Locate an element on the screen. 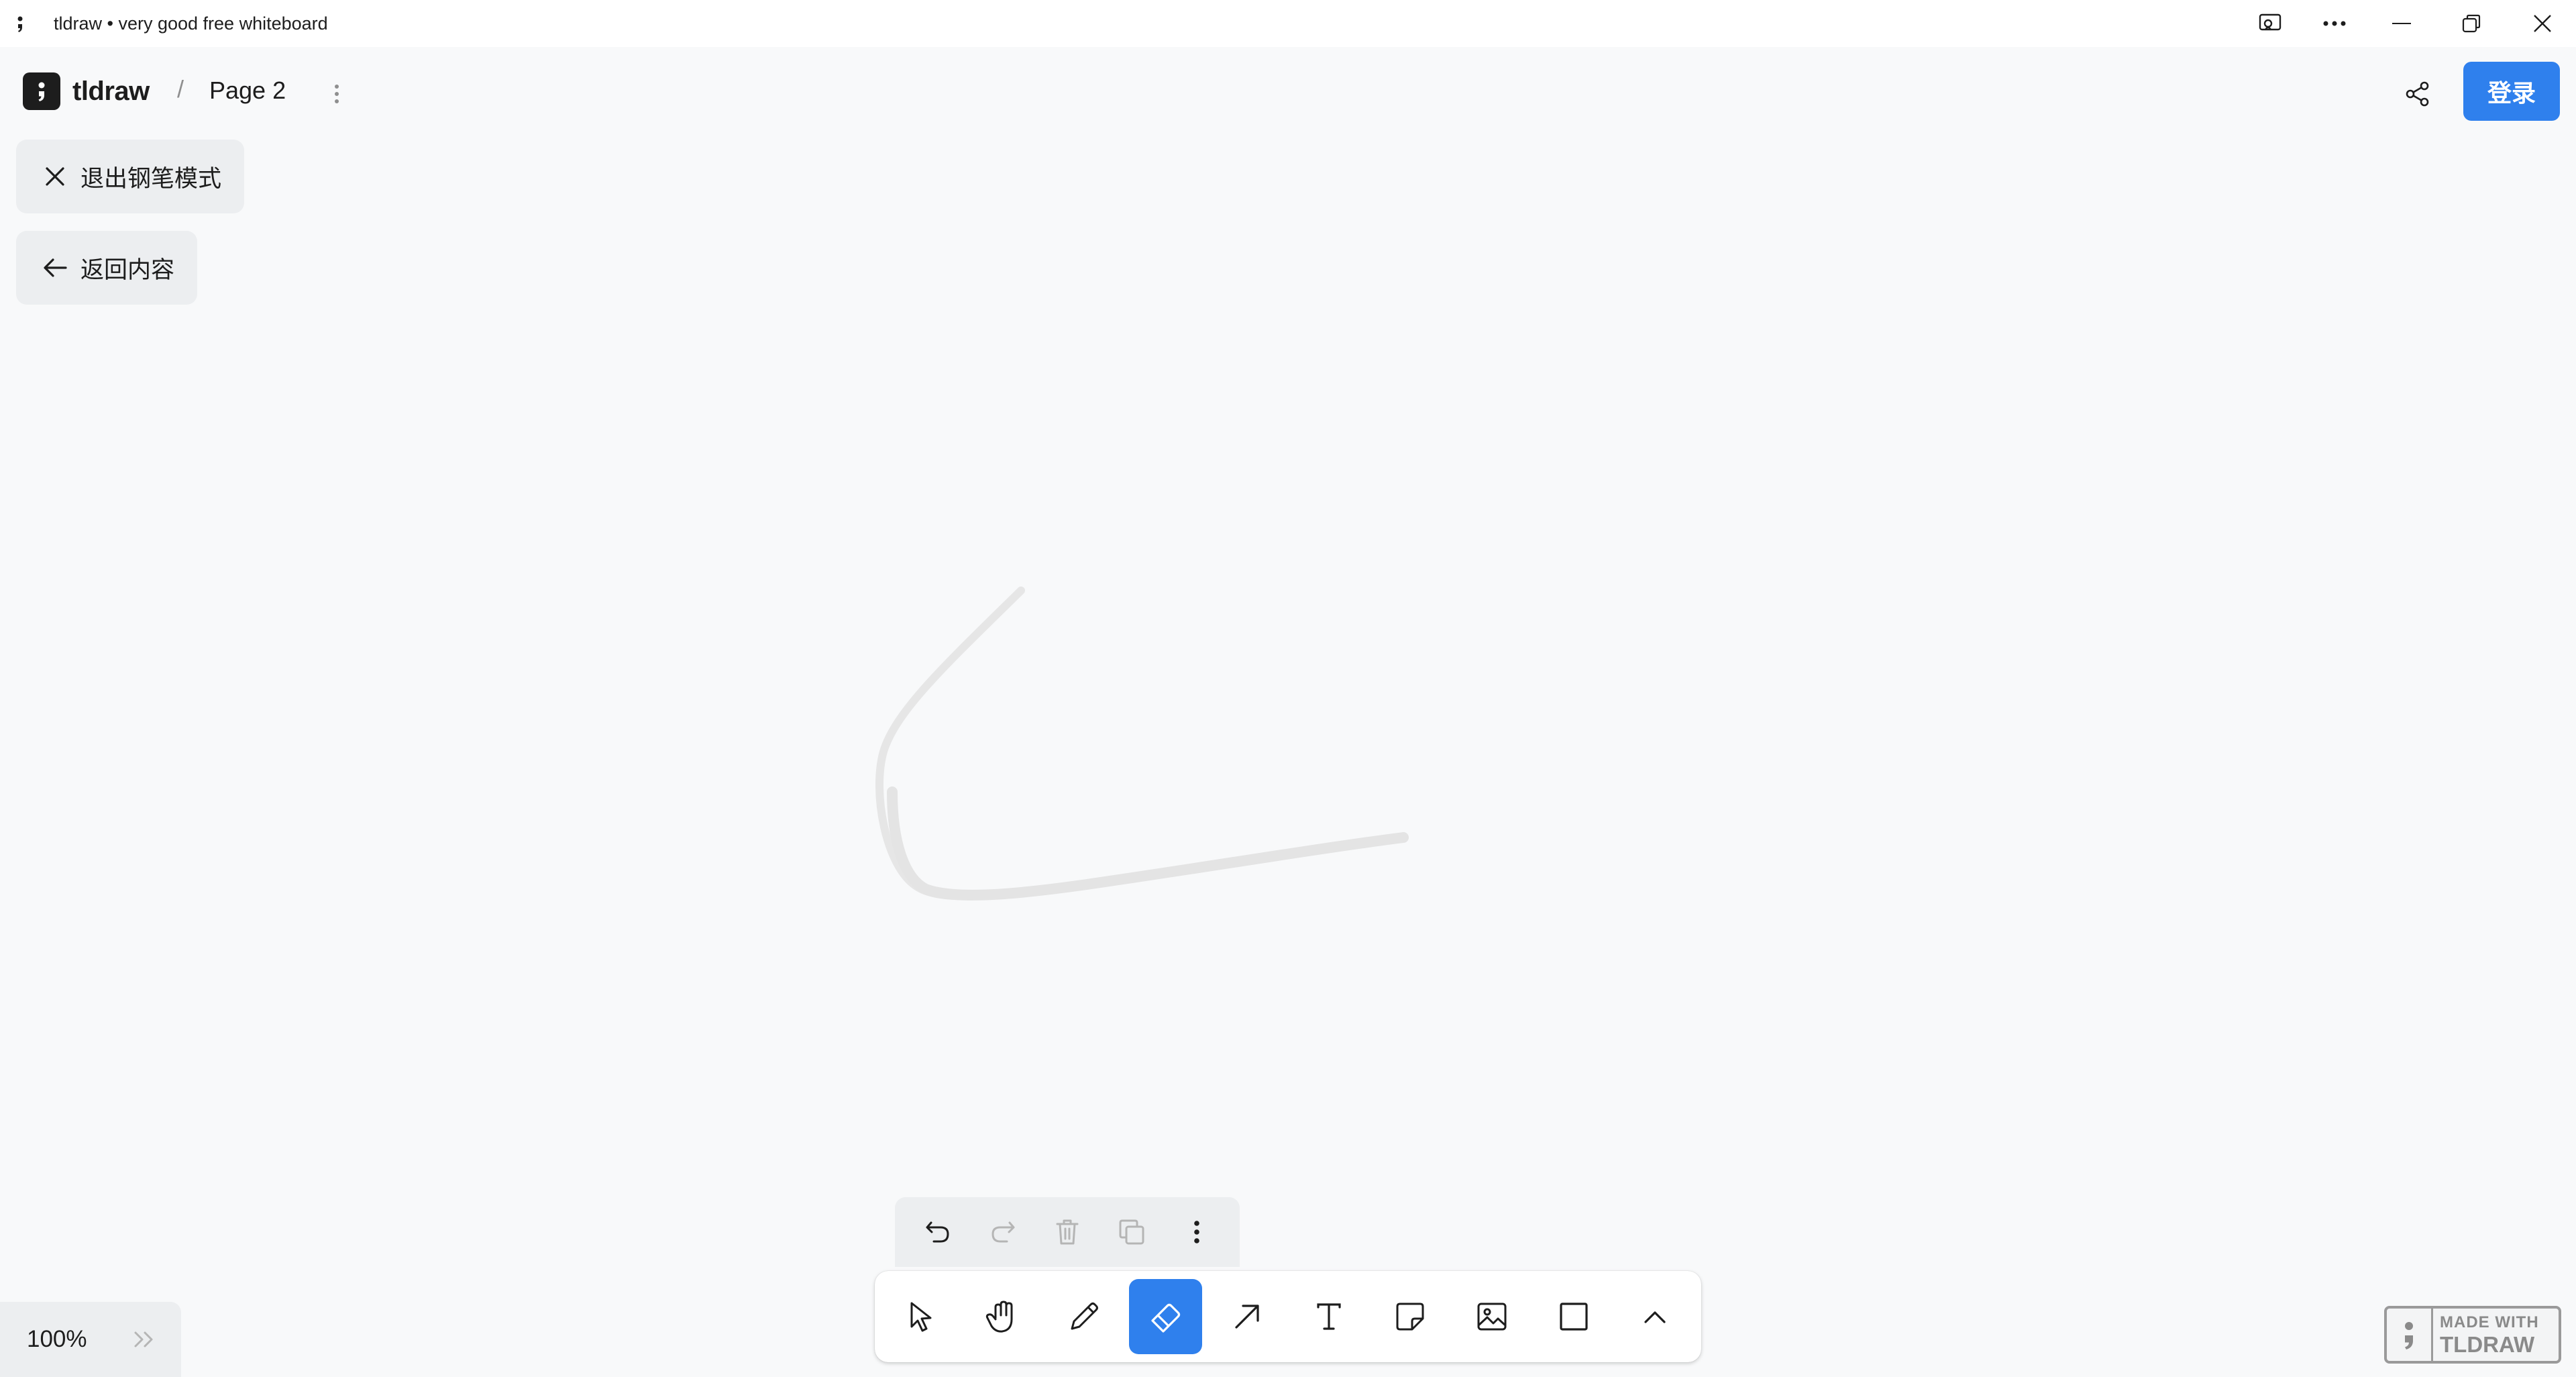 The width and height of the screenshot is (2576, 1377). tldraw-app-icon is located at coordinates (20, 24).